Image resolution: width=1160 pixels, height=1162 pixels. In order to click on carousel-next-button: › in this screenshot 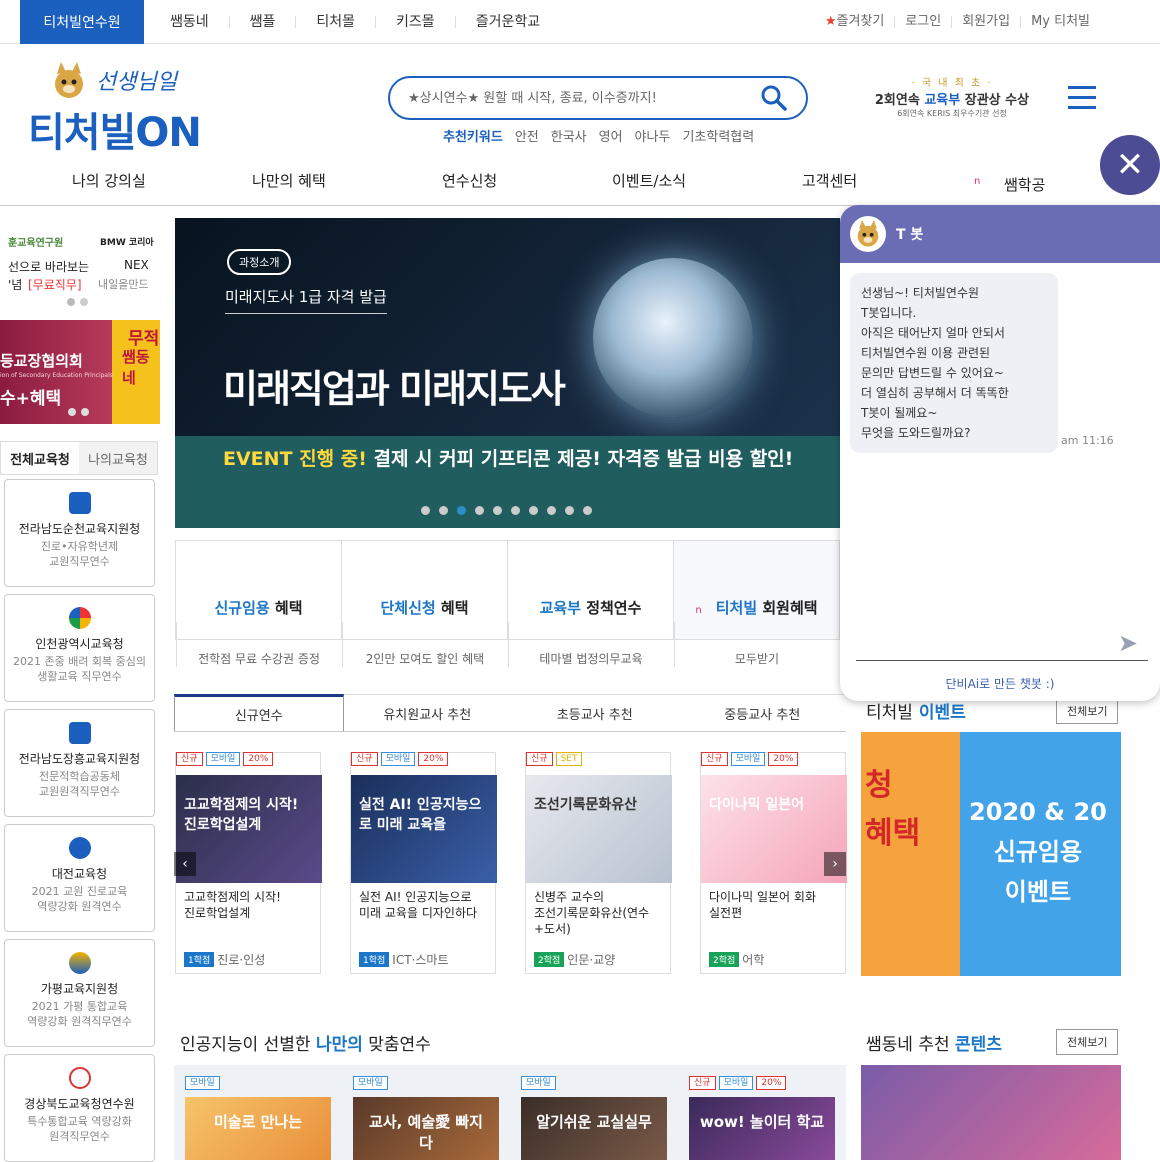, I will do `click(835, 864)`.